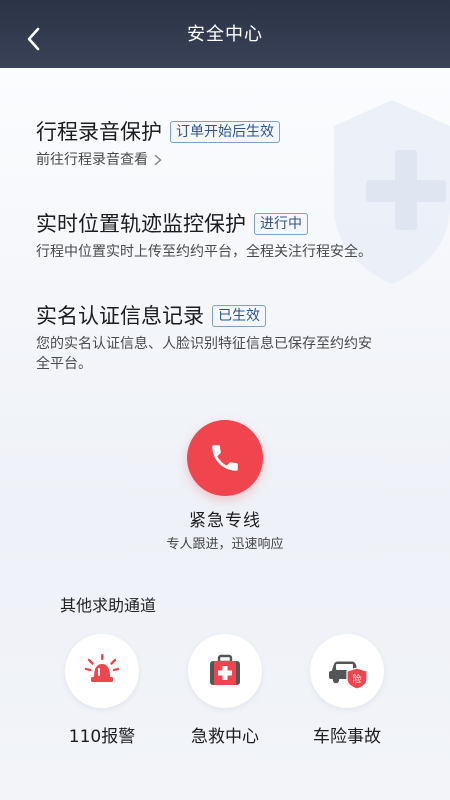  I want to click on status-badge: 进行中, so click(281, 224).